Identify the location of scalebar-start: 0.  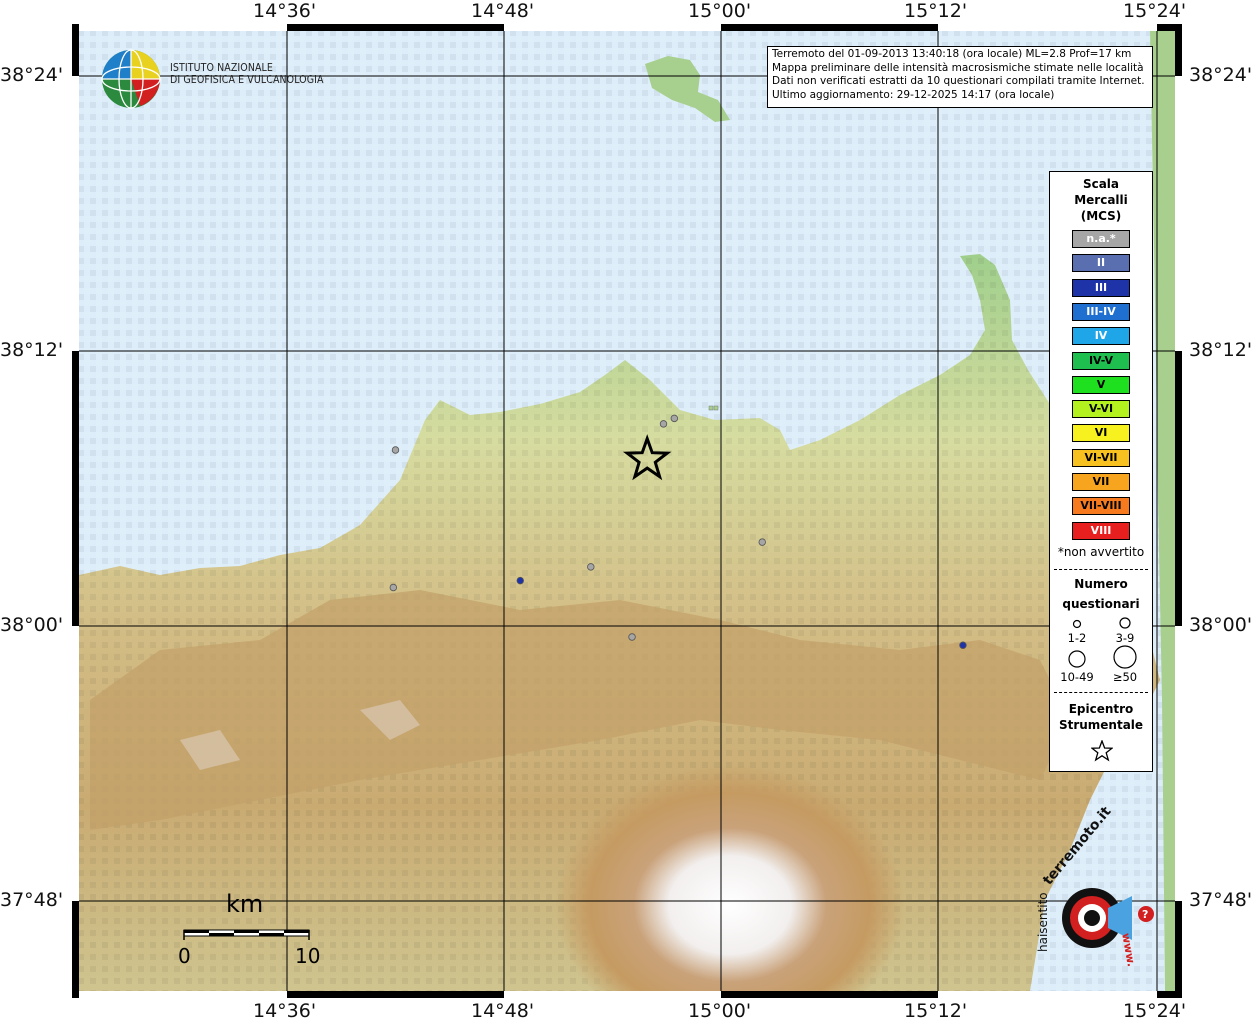
(184, 956).